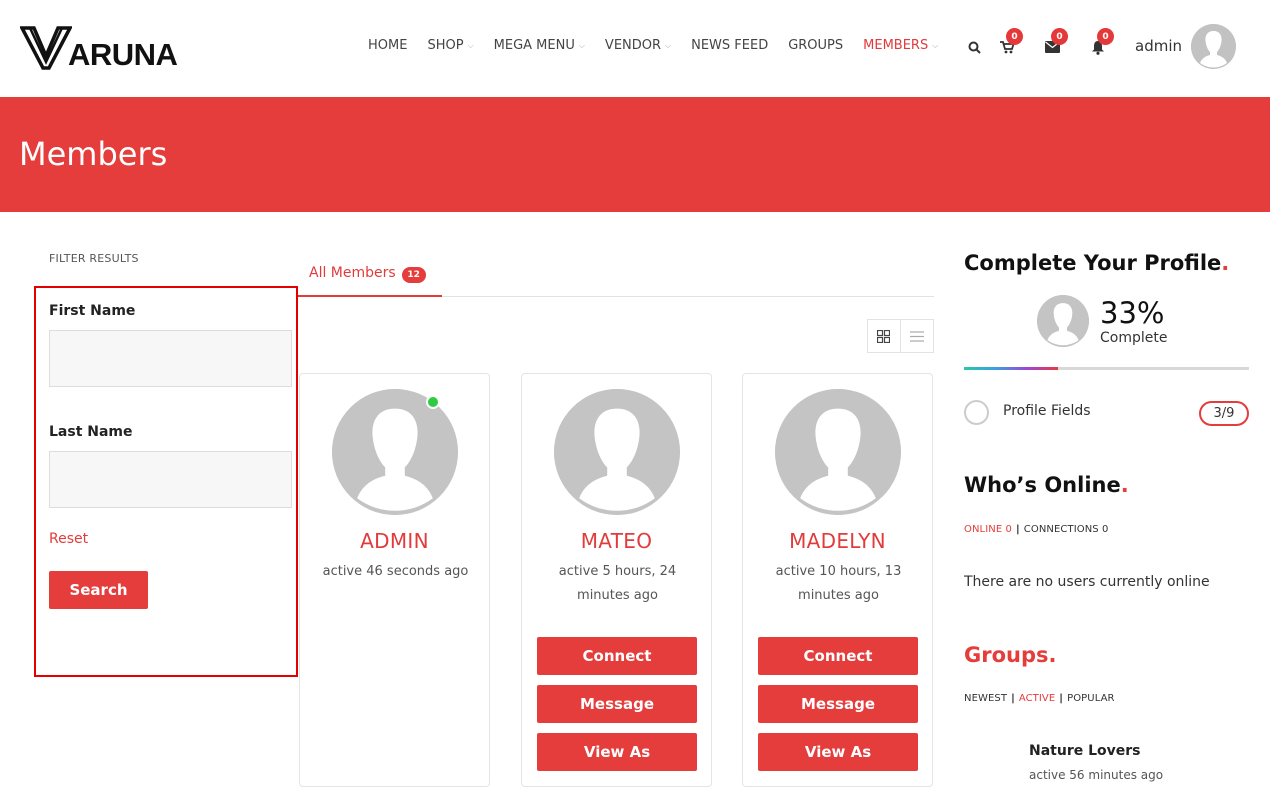 This screenshot has height=800, width=1270. What do you see at coordinates (395, 571) in the screenshot?
I see `member-activity: active 46 seconds ago` at bounding box center [395, 571].